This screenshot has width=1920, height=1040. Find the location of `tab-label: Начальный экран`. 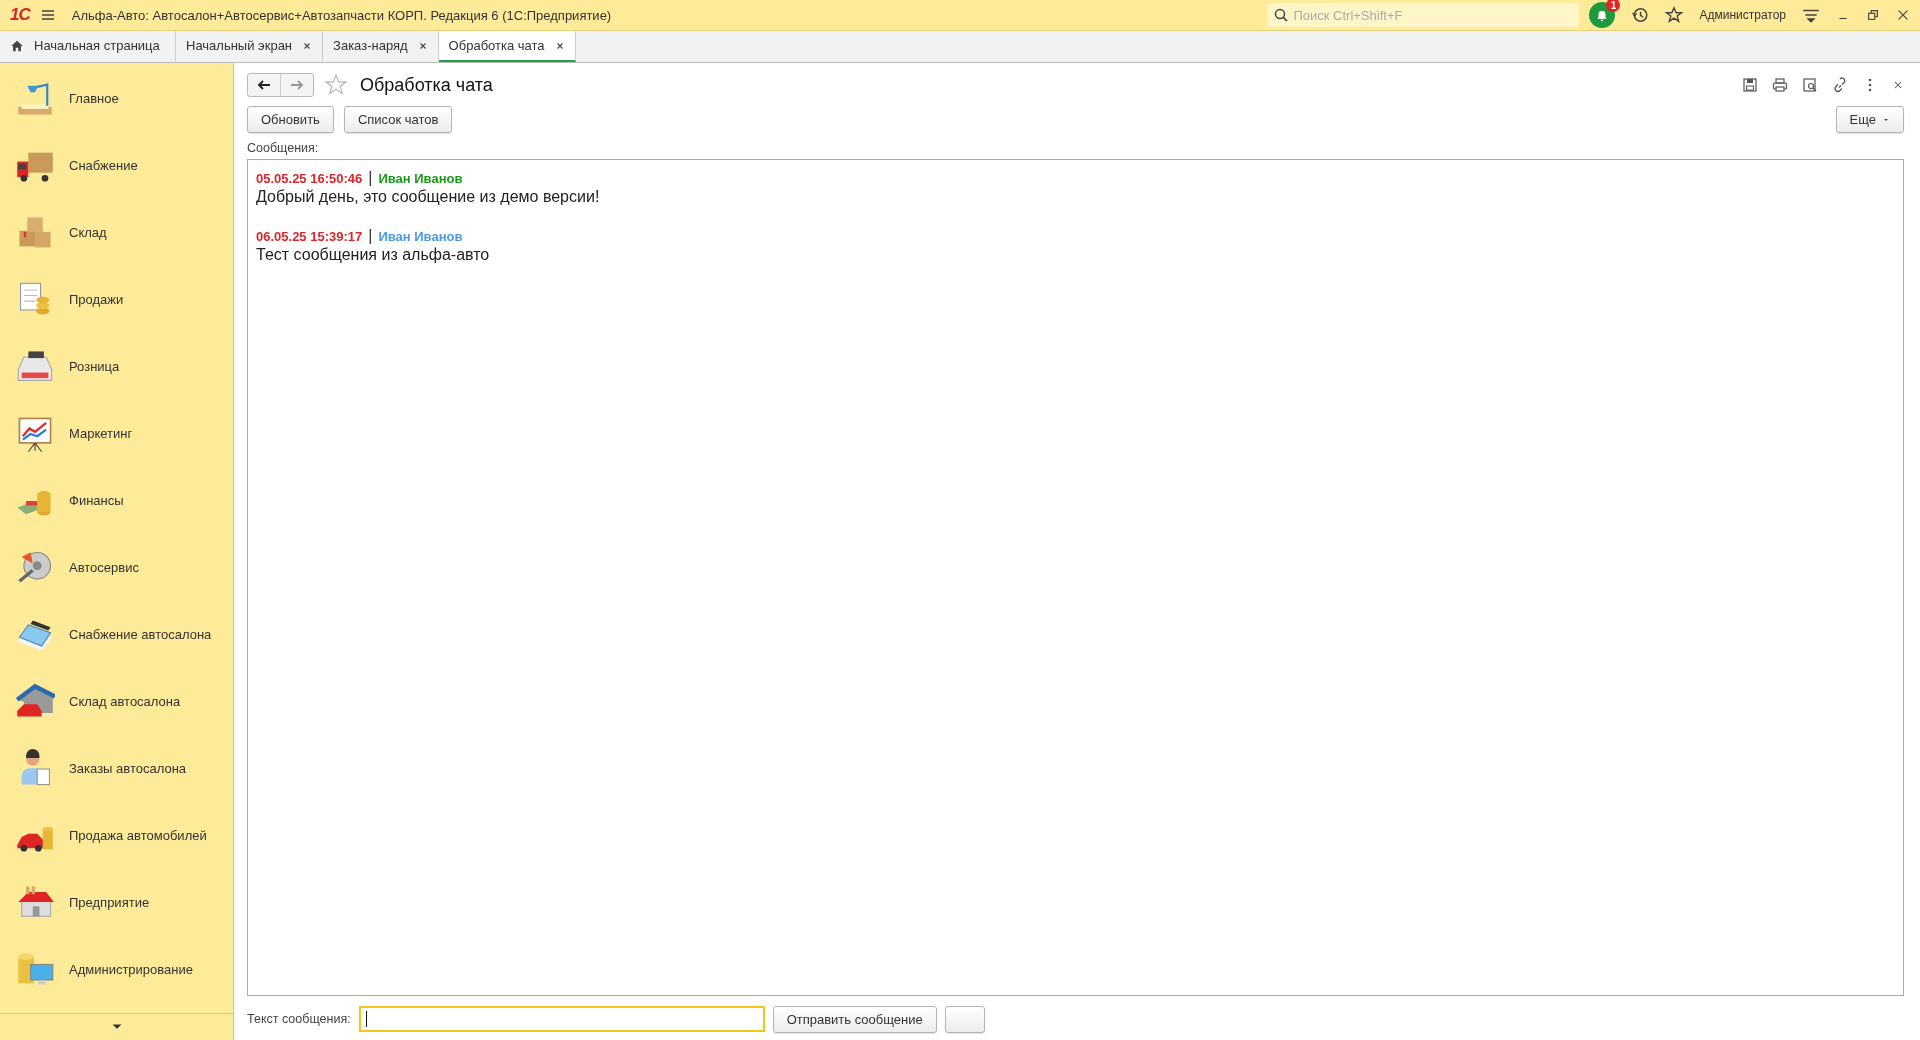

tab-label: Начальный экран is located at coordinates (239, 45).